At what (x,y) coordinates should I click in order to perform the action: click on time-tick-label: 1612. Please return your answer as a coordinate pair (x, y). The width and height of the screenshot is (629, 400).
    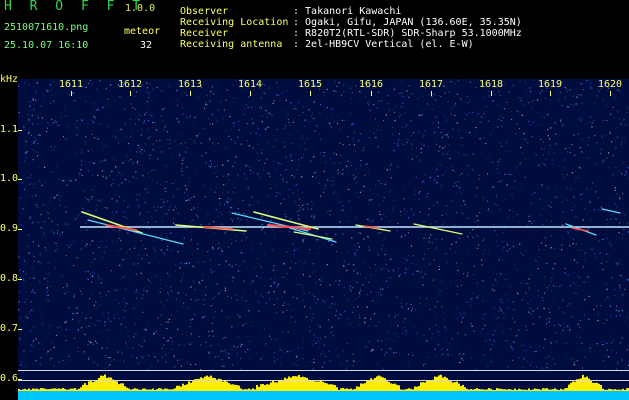
    Looking at the image, I should click on (130, 84).